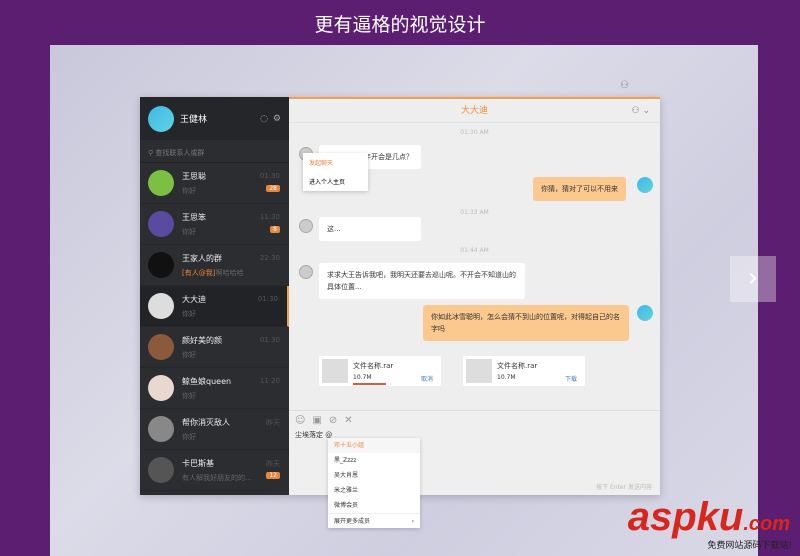 This screenshot has height=556, width=800. Describe the element at coordinates (474, 250) in the screenshot. I see `timestamp: 01:44 AM` at that location.